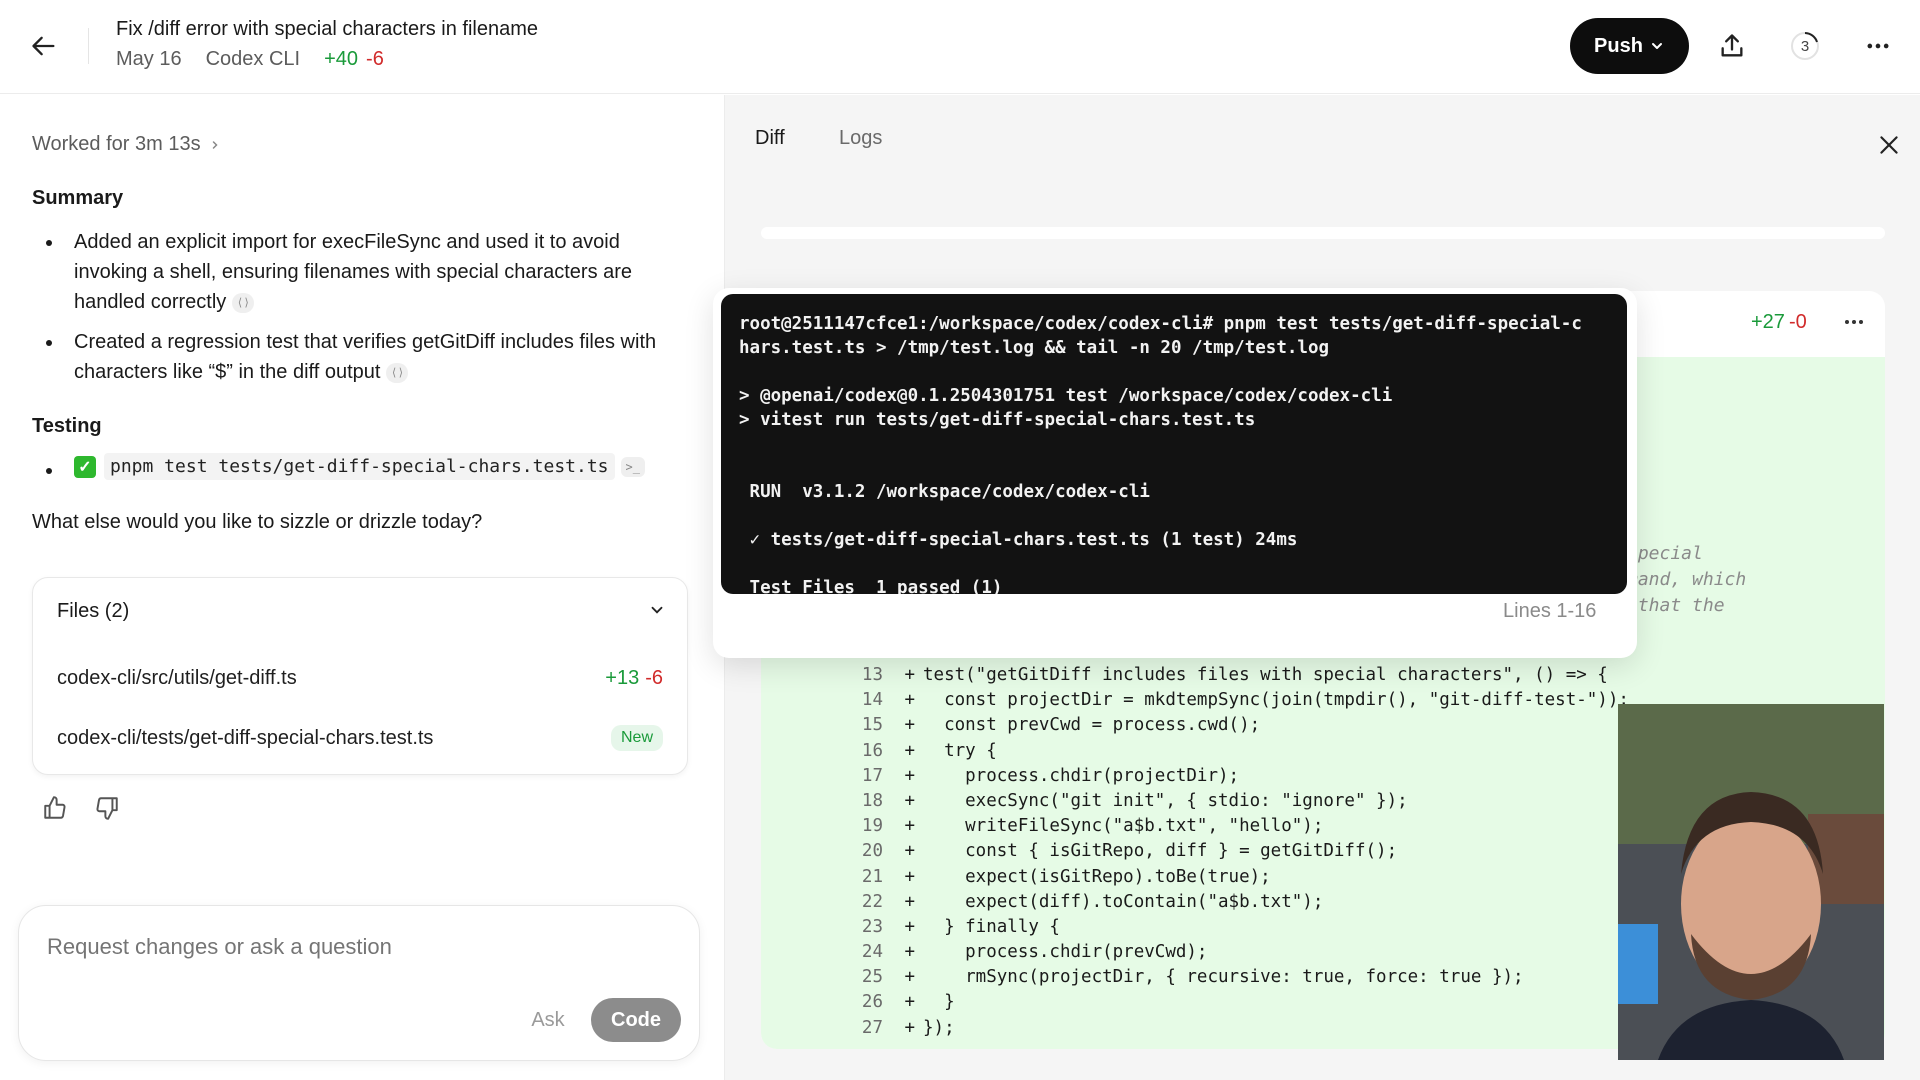 The width and height of the screenshot is (1920, 1080). I want to click on request-input, so click(357, 947).